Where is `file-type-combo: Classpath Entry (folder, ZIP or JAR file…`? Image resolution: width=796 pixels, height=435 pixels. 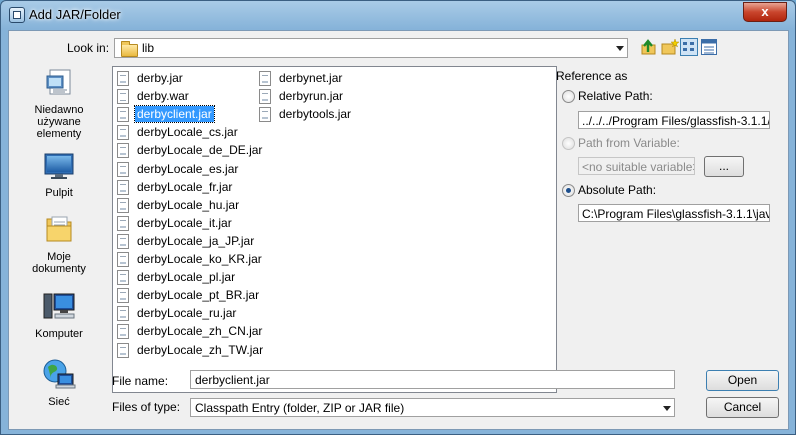
file-type-combo: Classpath Entry (folder, ZIP or JAR file… is located at coordinates (432, 407).